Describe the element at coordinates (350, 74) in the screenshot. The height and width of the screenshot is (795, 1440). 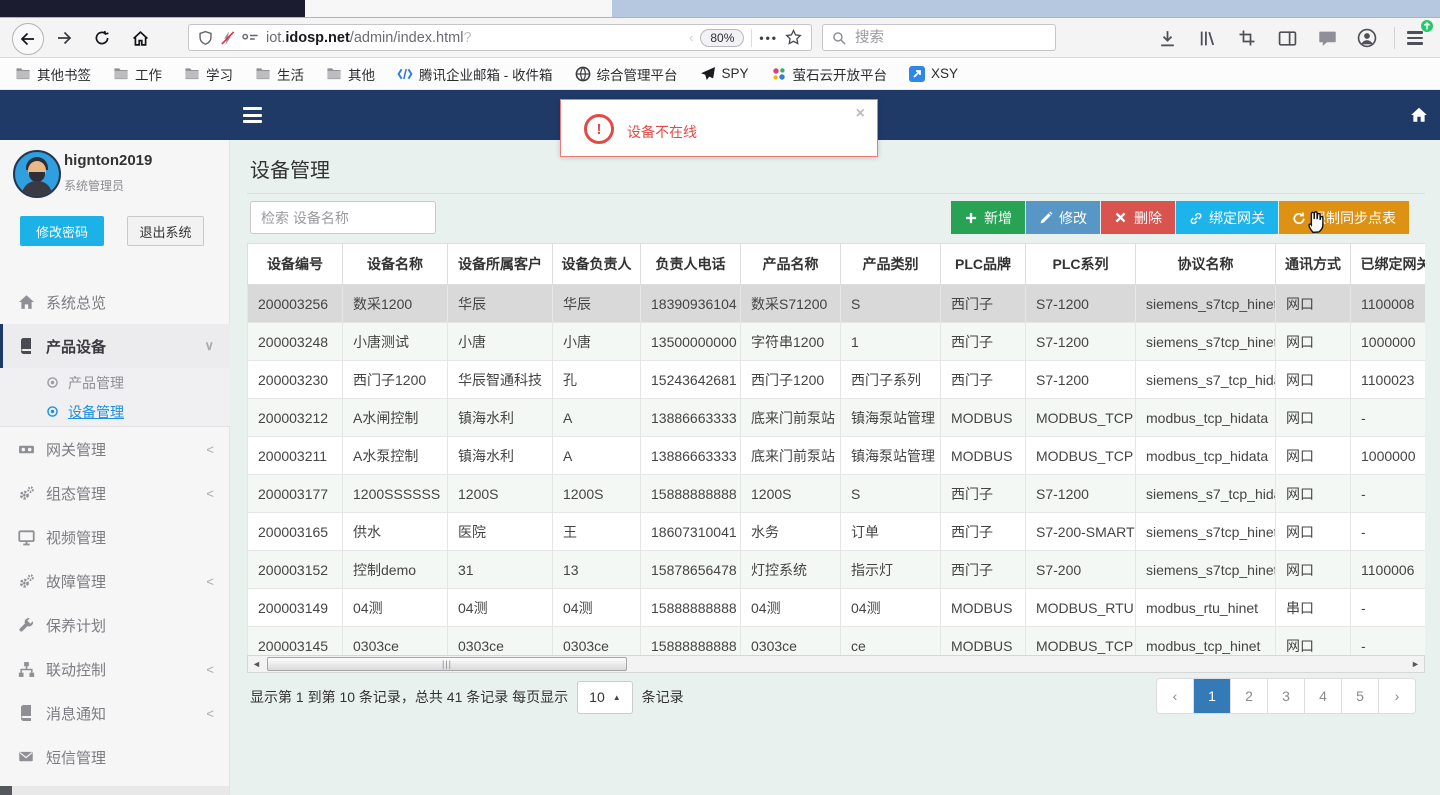
I see `bookmark-item: 其他` at that location.